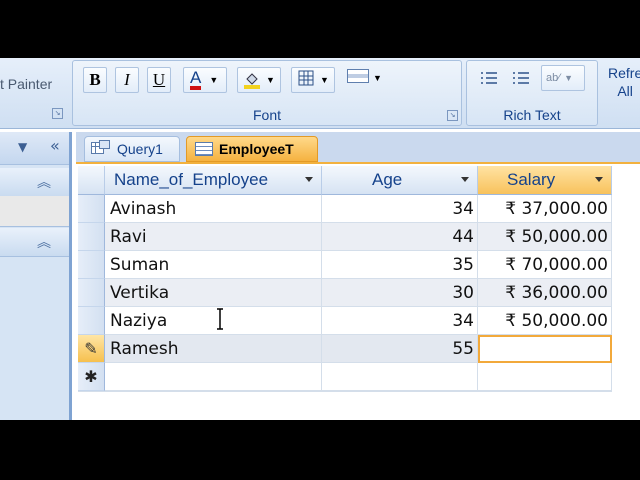 This screenshot has height=480, width=640. I want to click on column-header-salary: Salary, so click(545, 180).